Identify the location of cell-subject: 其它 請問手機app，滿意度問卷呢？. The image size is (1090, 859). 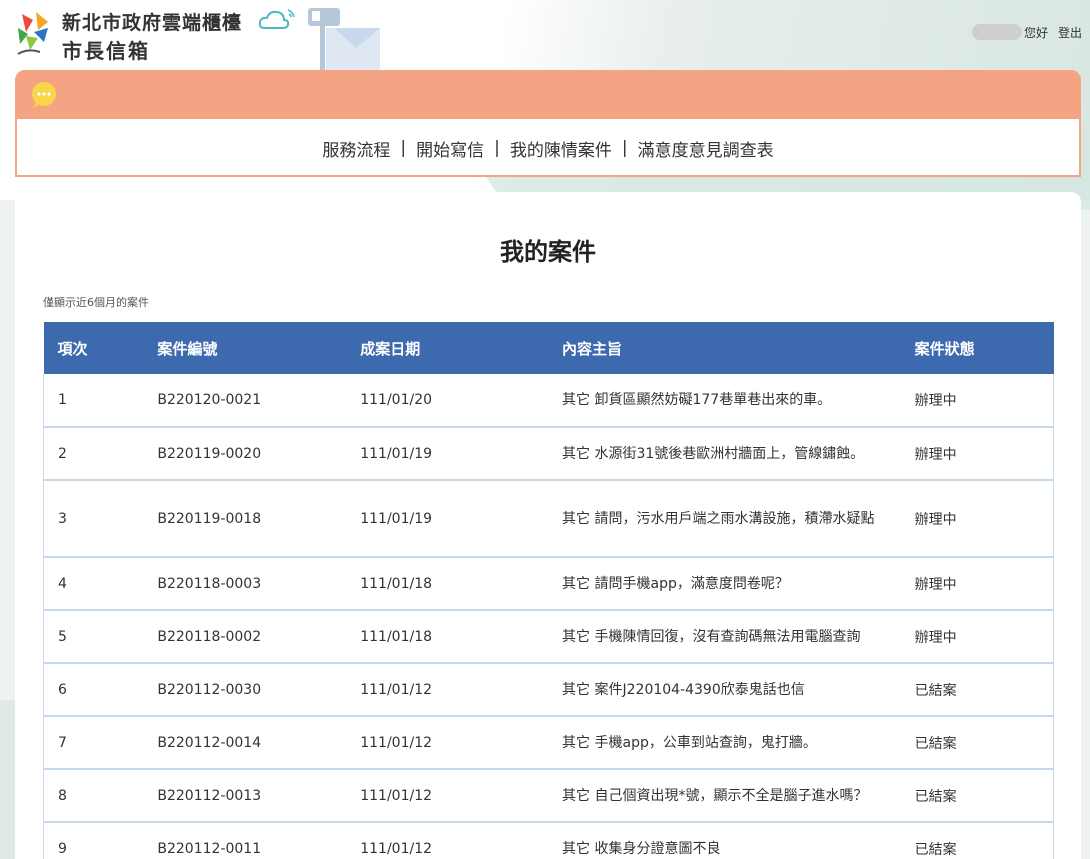
(724, 584).